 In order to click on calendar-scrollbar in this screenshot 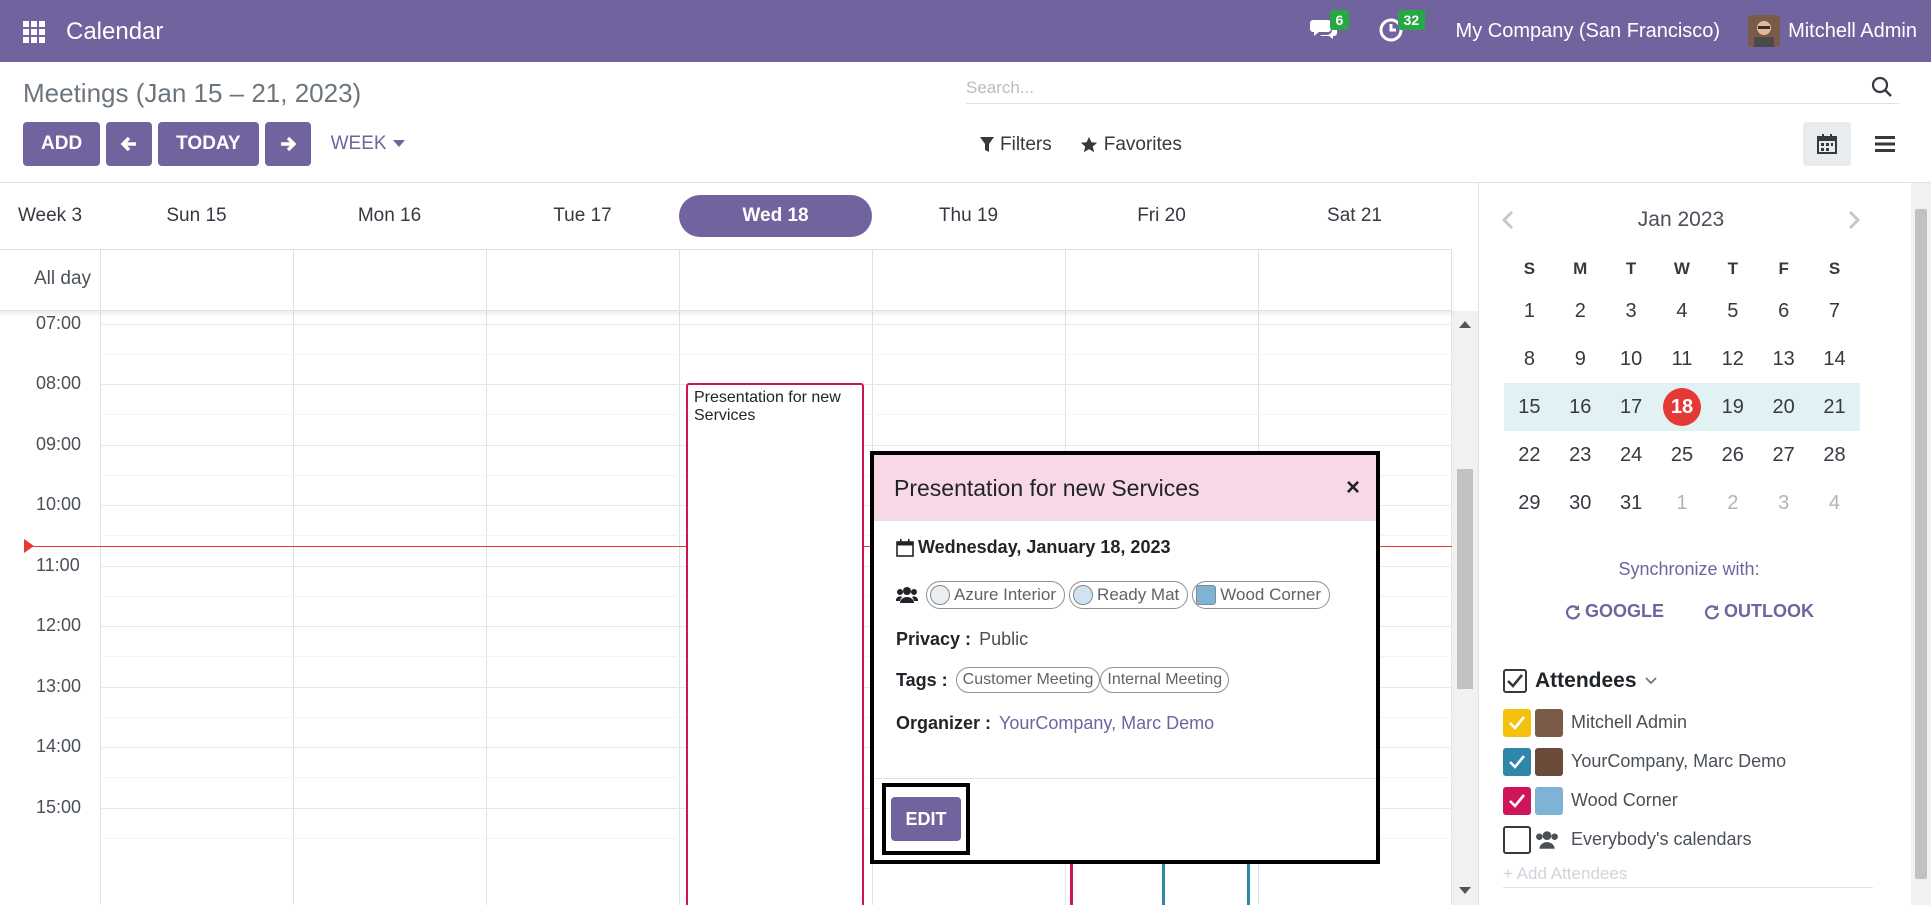, I will do `click(1465, 608)`.